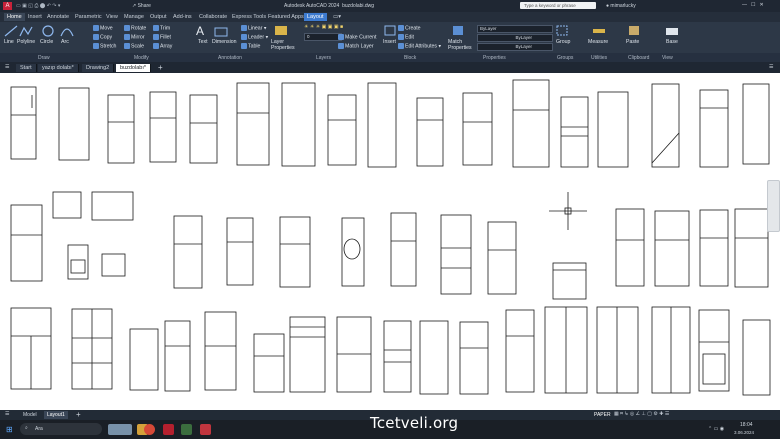 The image size is (780, 439). I want to click on linear-tool: Linear ▾, so click(253, 28).